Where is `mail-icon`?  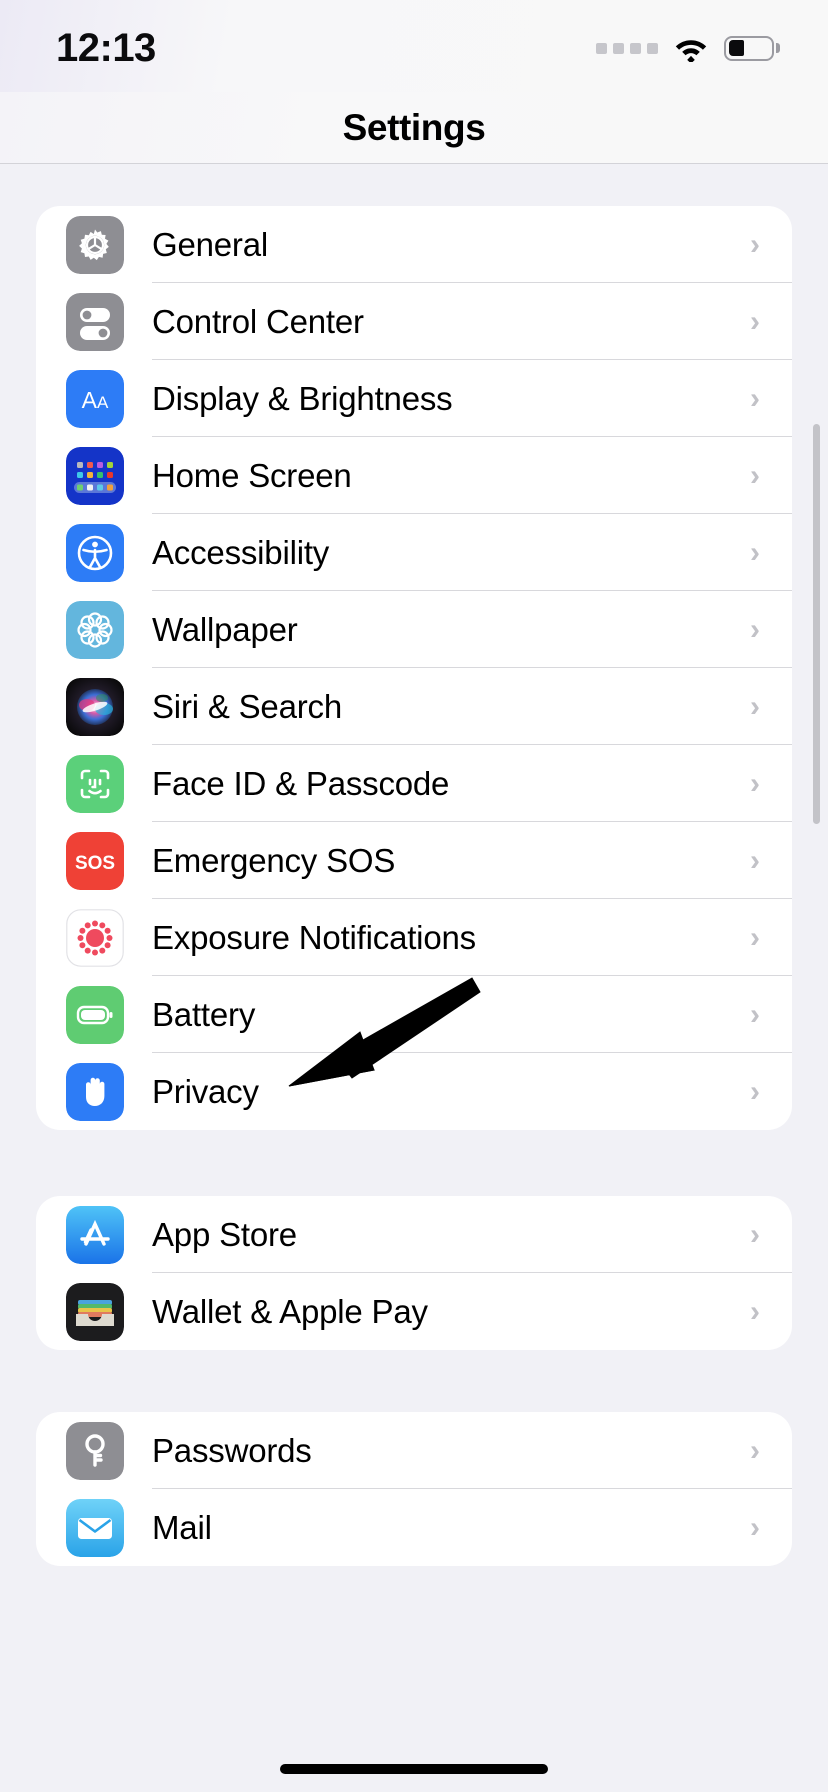 mail-icon is located at coordinates (95, 1527).